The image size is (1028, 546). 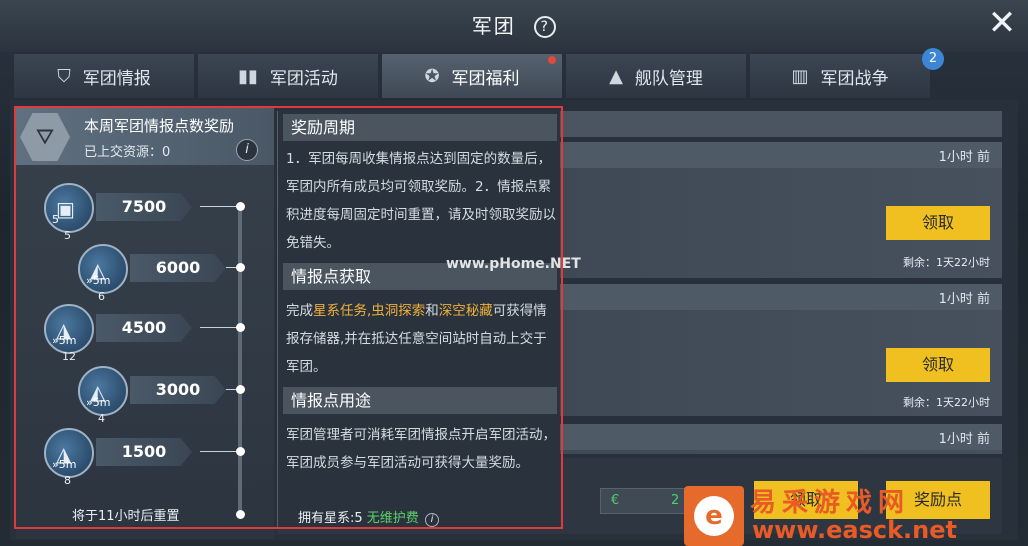 I want to click on reward-tier: ◭ »5m 6 6000, so click(x=166, y=274).